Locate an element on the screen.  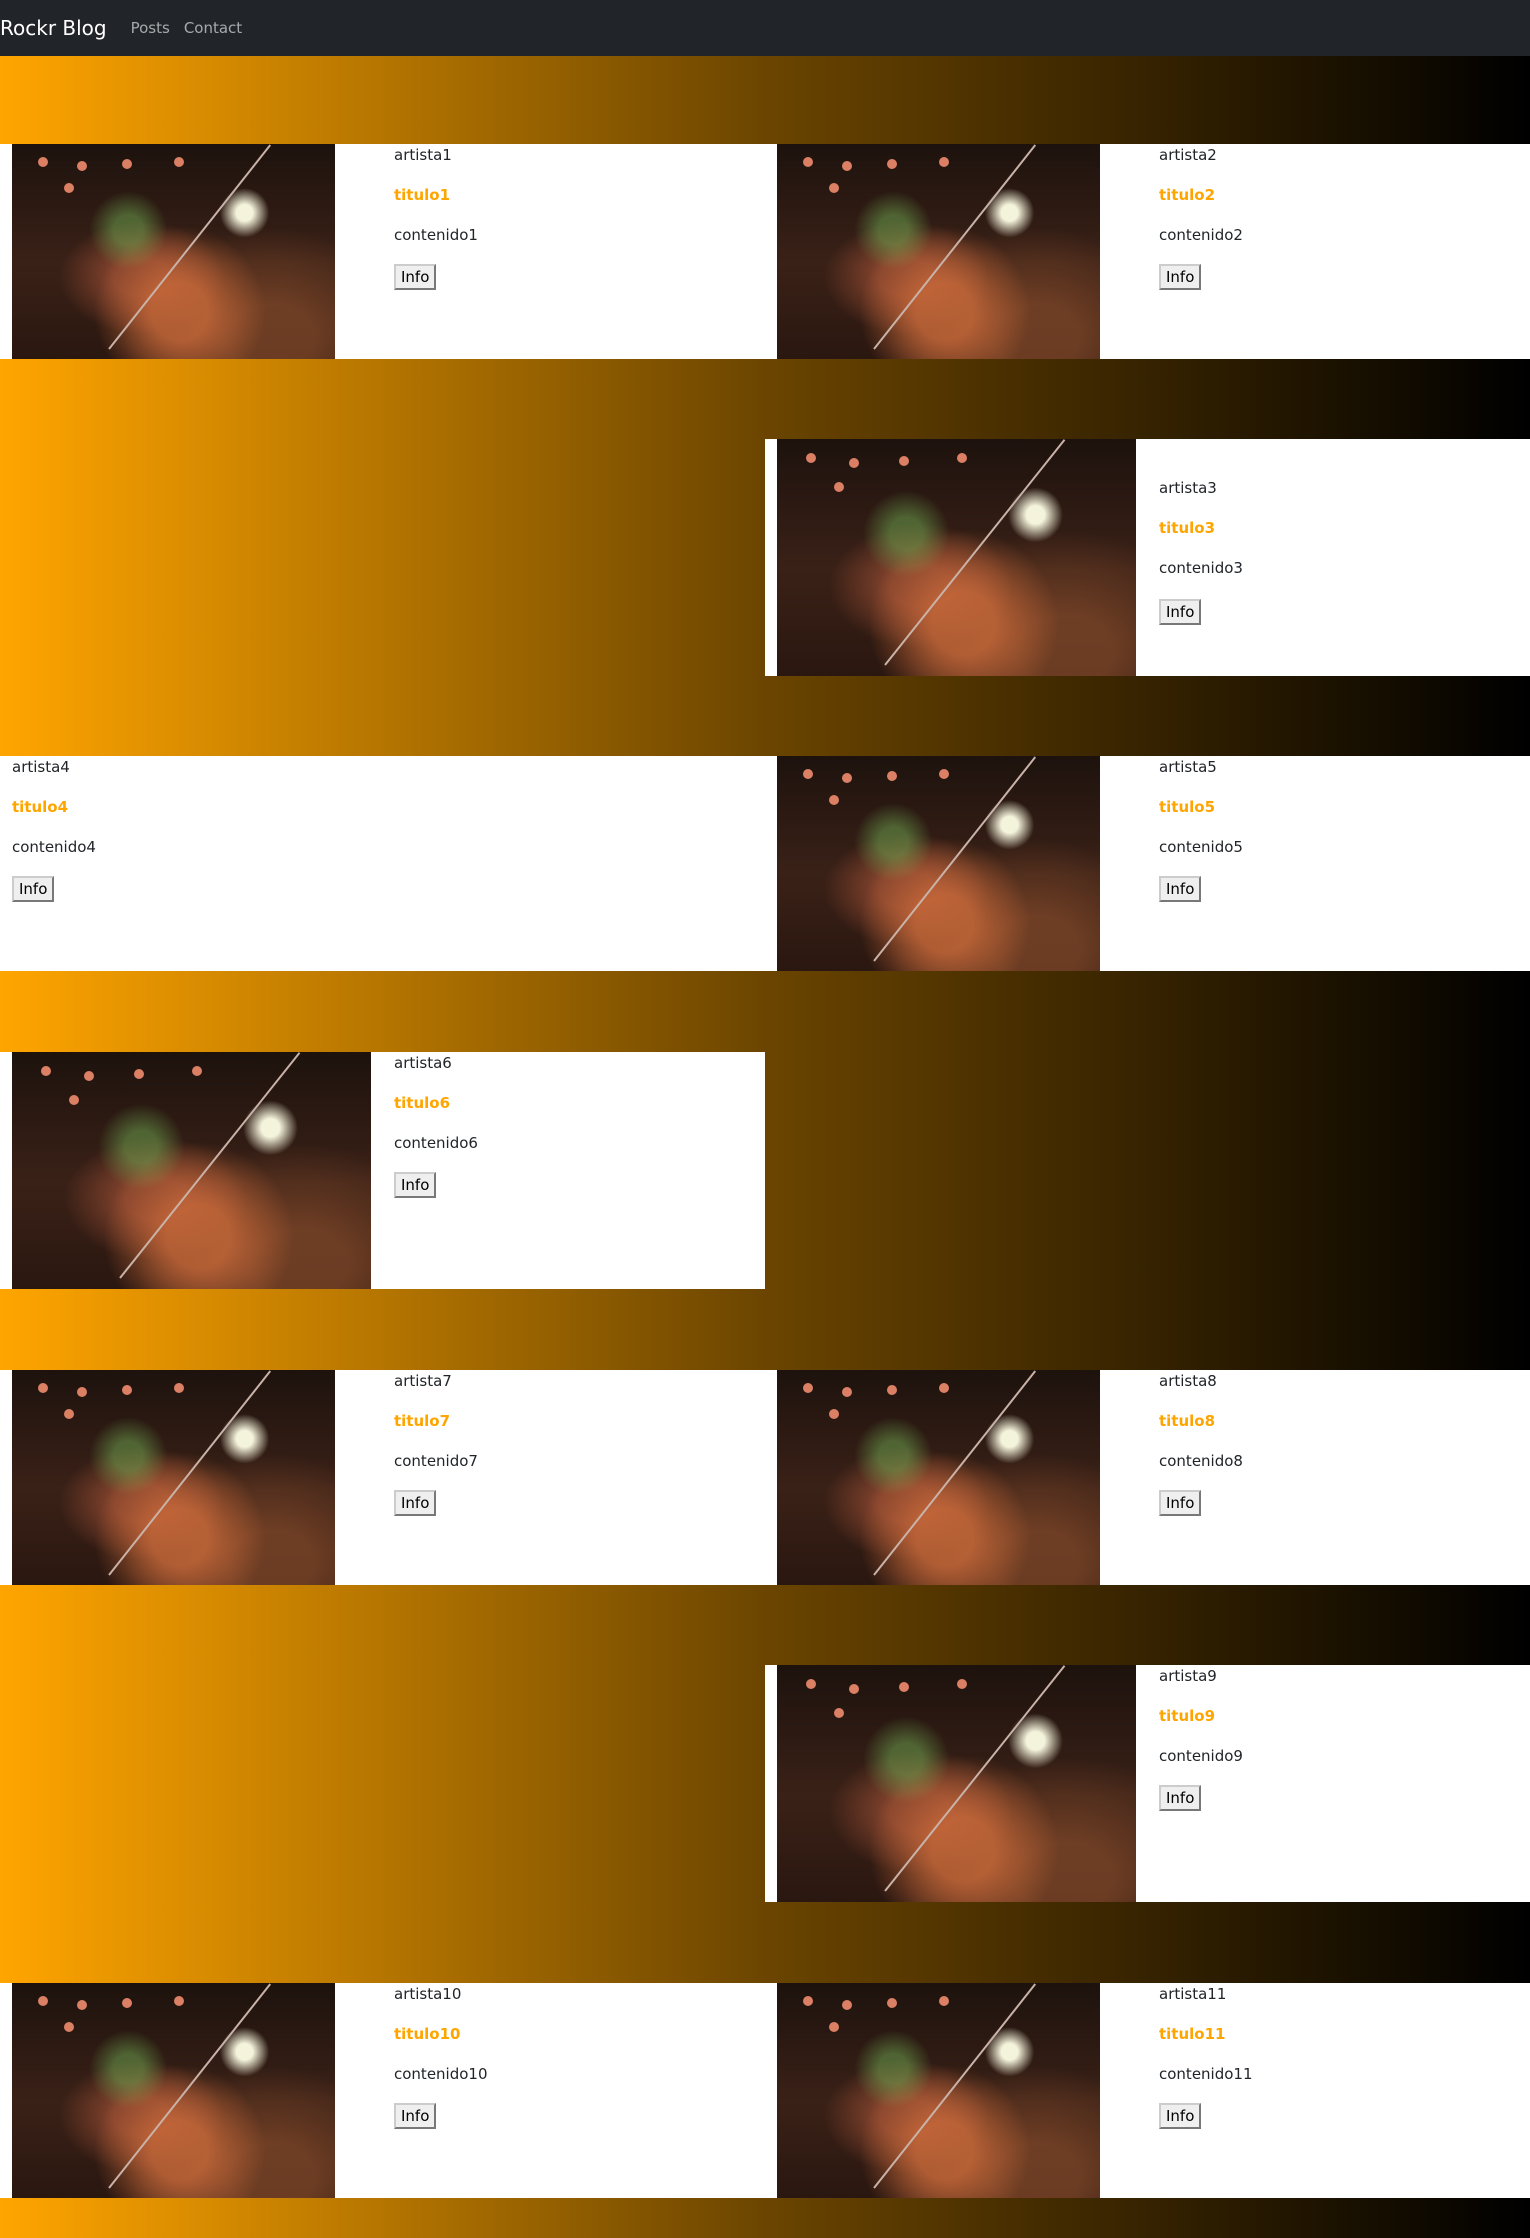
post-content-9: contenido9 is located at coordinates (1201, 1756).